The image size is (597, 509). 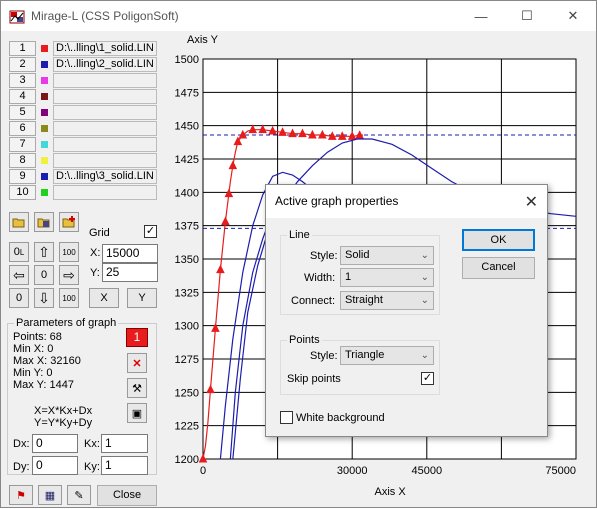 What do you see at coordinates (387, 300) in the screenshot?
I see `connect-select: Straight ⌄` at bounding box center [387, 300].